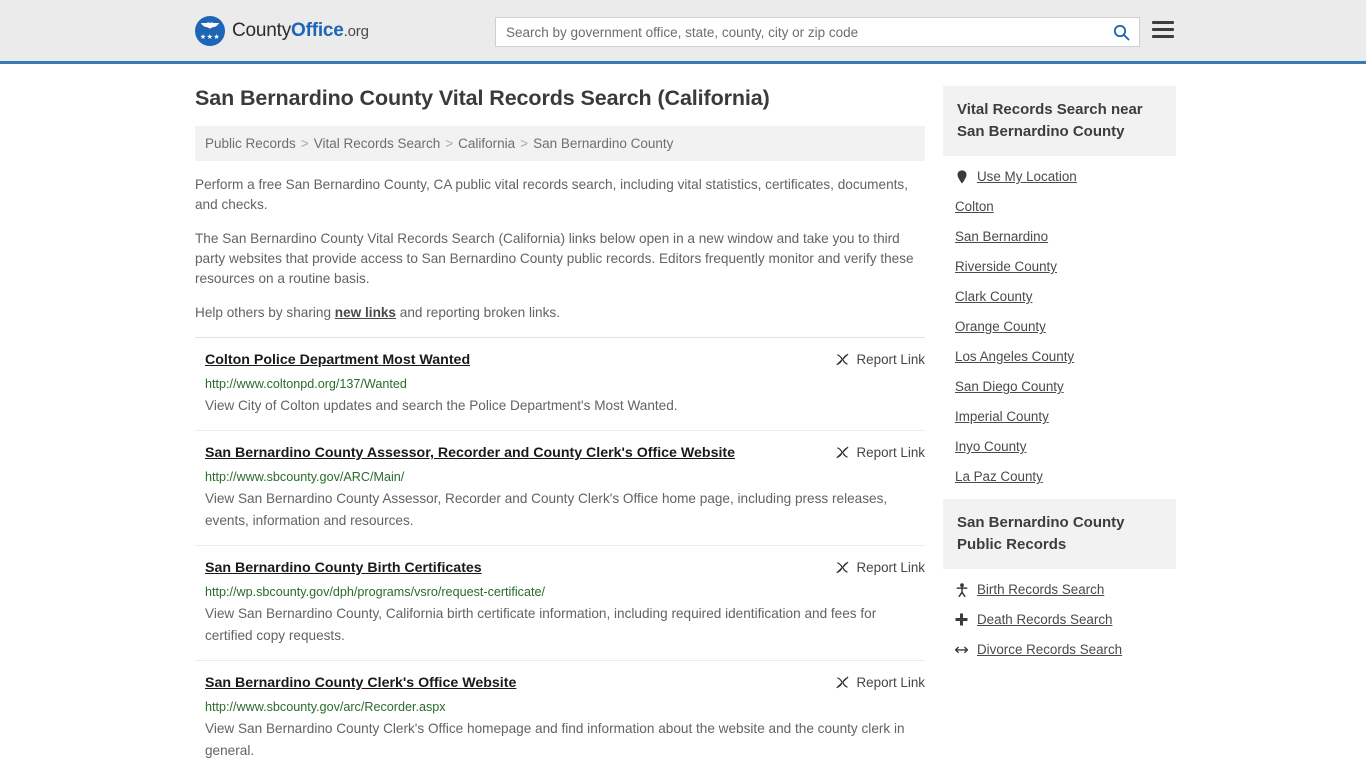 This screenshot has width=1366, height=768. I want to click on cross-icon, so click(961, 619).